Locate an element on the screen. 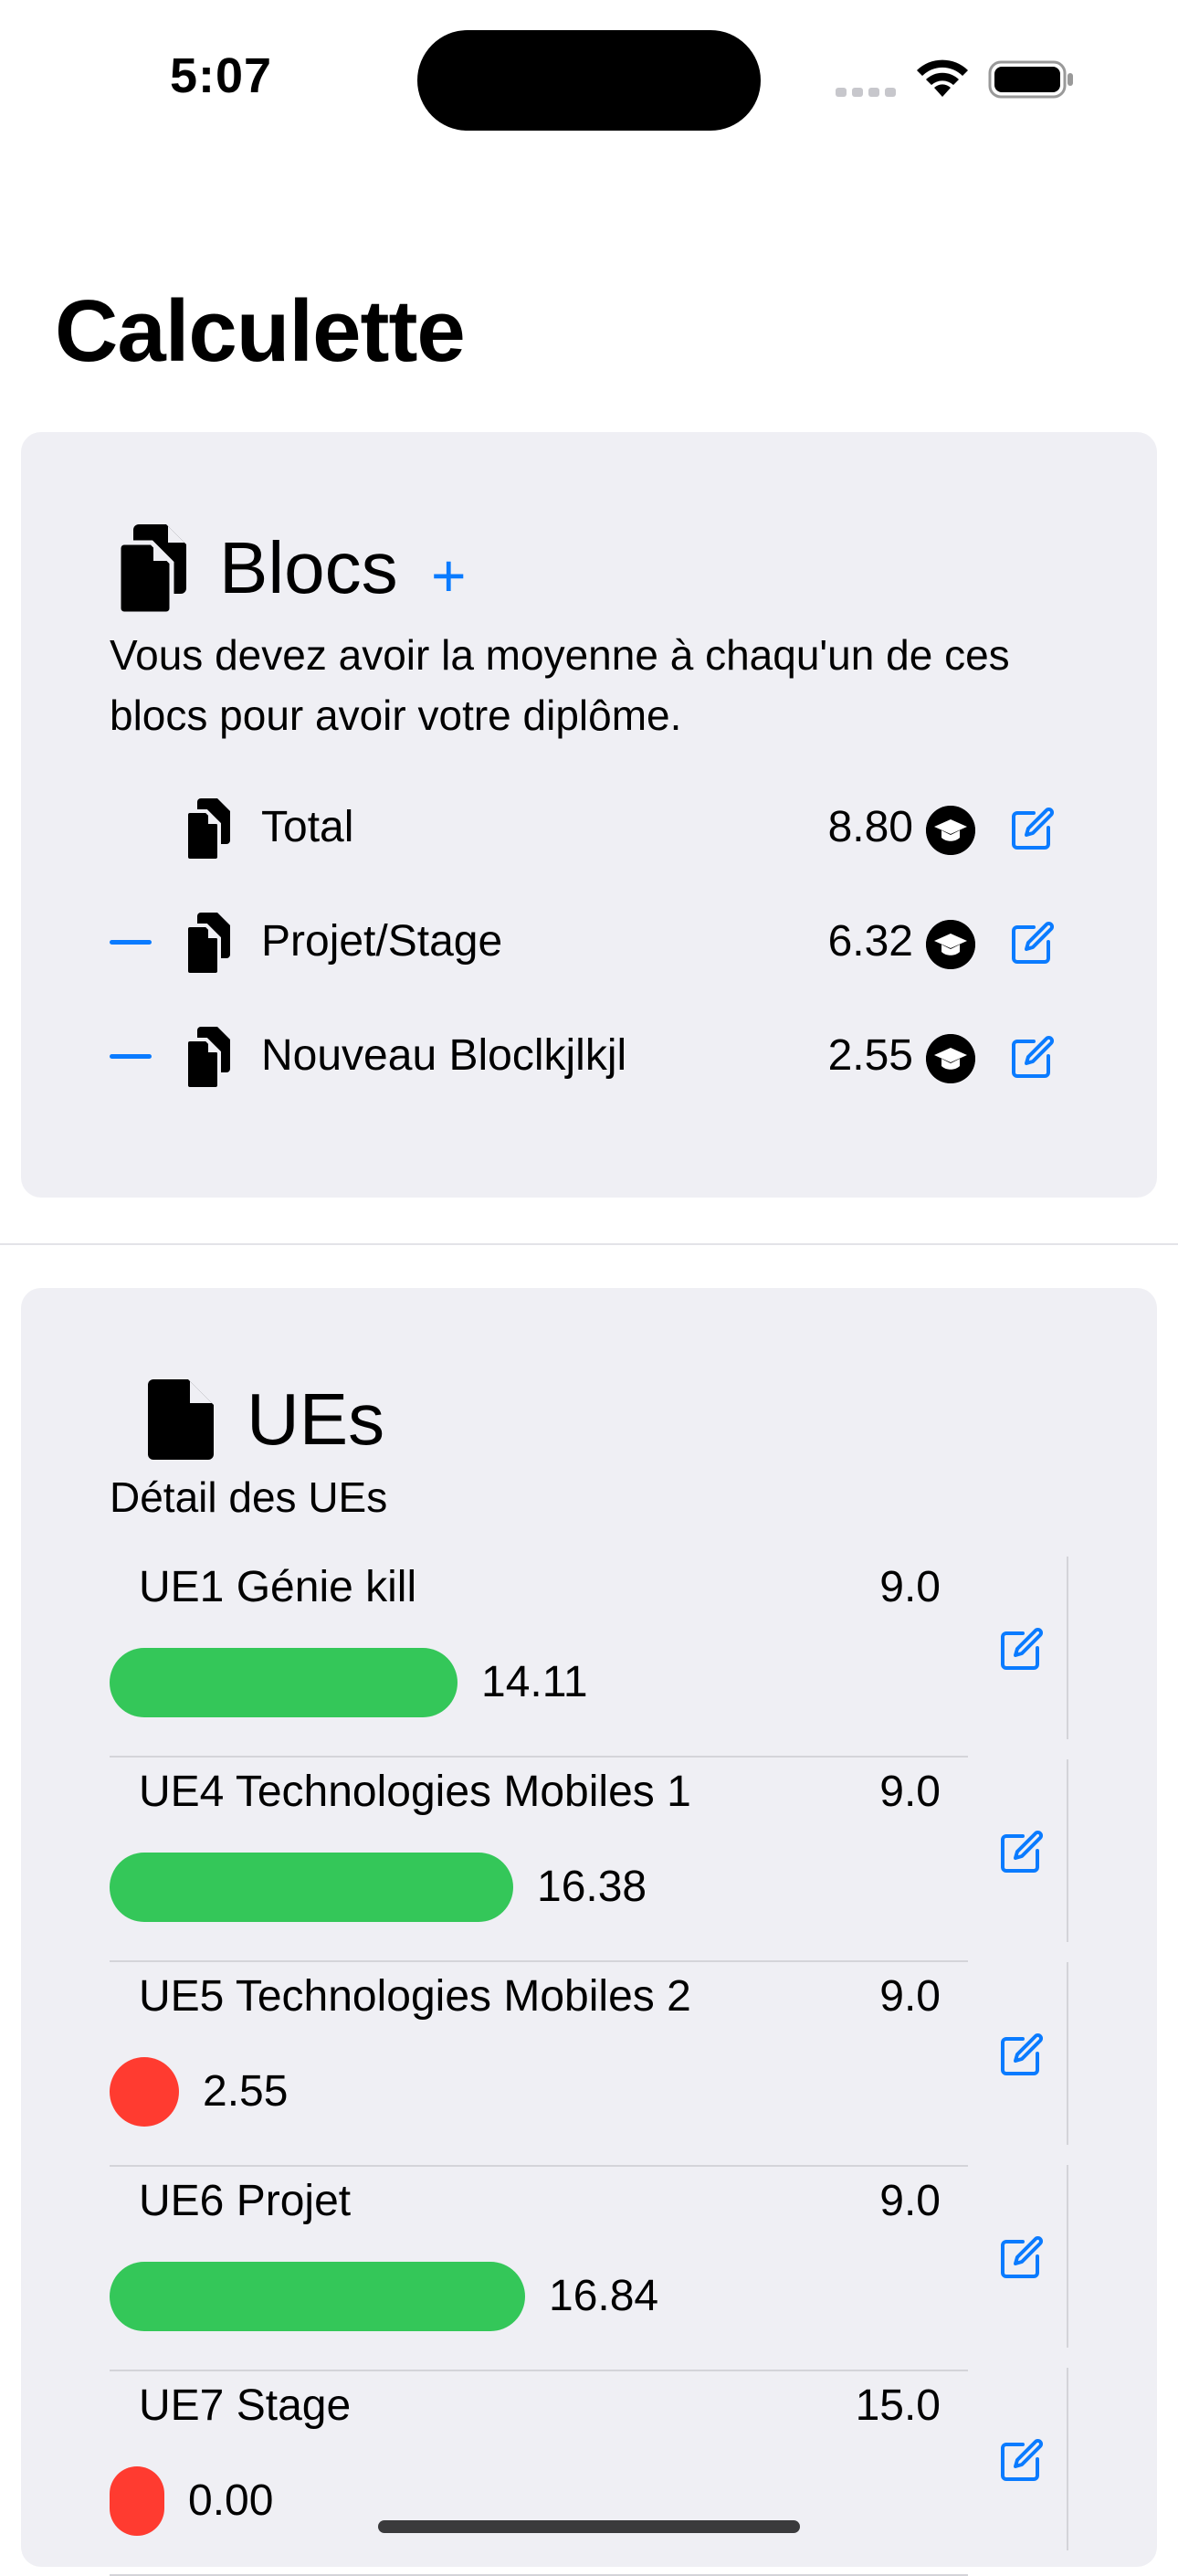 This screenshot has height=2576, width=1178. blocs-title: Blocs is located at coordinates (308, 567).